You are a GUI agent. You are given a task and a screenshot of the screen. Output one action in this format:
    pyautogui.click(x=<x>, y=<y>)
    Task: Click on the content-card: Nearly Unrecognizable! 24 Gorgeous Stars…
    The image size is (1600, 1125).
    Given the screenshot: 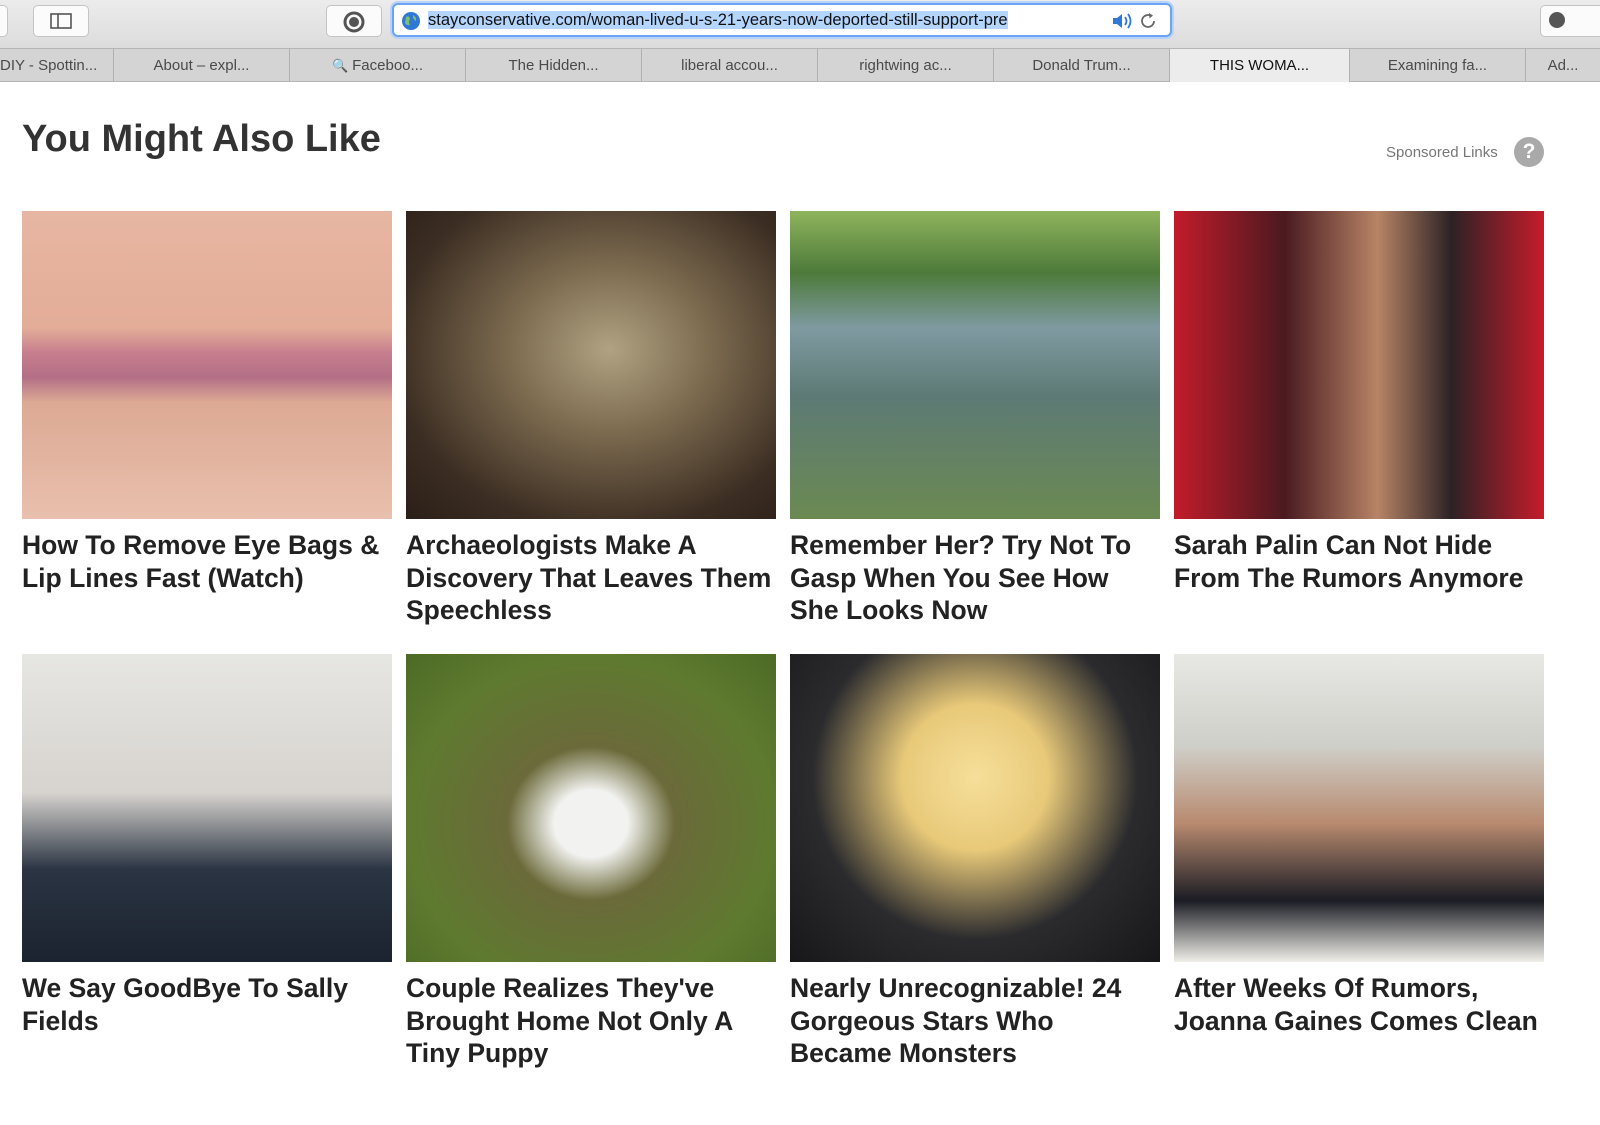 What is the action you would take?
    pyautogui.click(x=975, y=862)
    